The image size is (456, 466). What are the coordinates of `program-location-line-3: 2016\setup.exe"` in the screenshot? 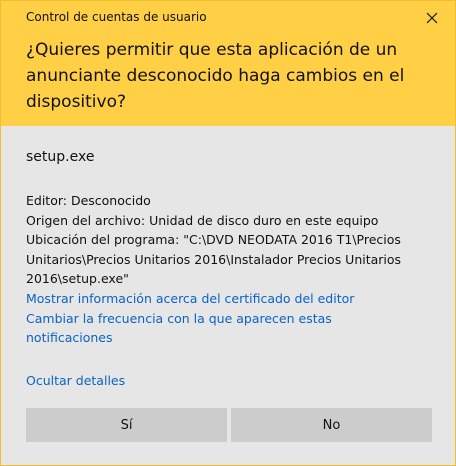 It's located at (77, 279).